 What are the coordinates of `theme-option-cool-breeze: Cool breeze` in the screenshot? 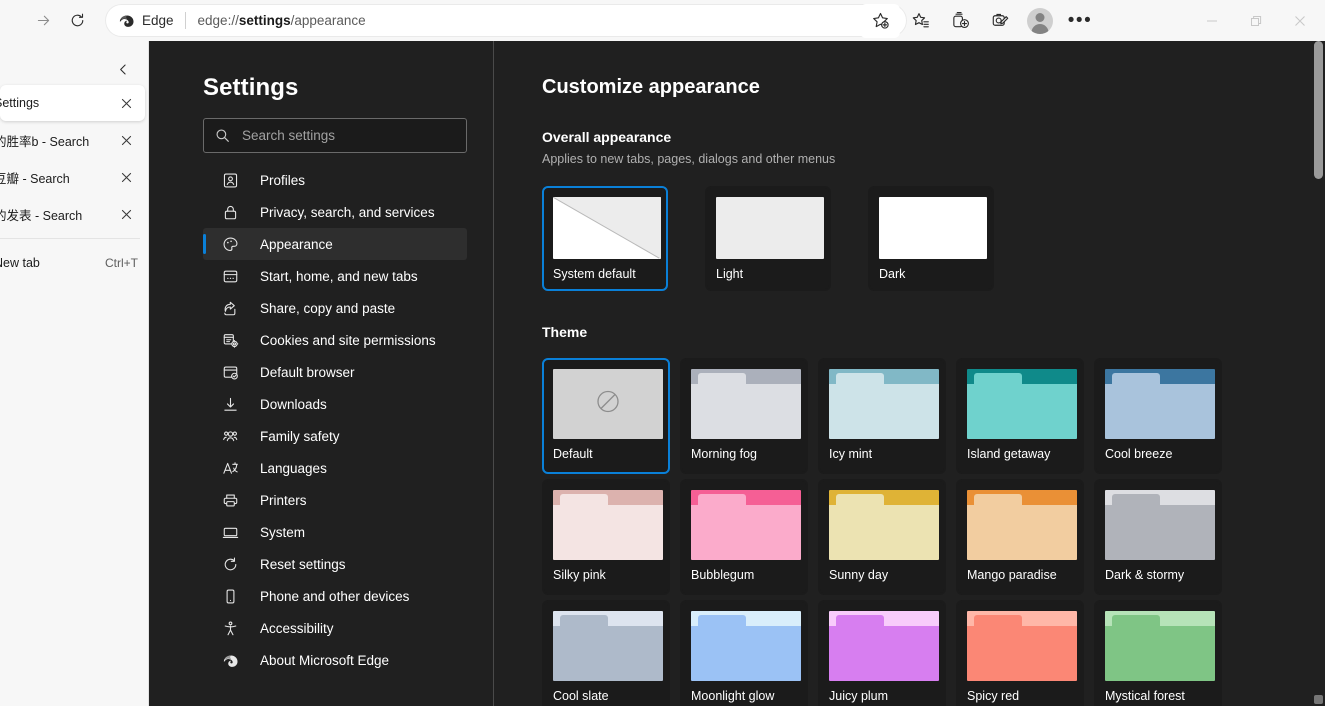 It's located at (1158, 416).